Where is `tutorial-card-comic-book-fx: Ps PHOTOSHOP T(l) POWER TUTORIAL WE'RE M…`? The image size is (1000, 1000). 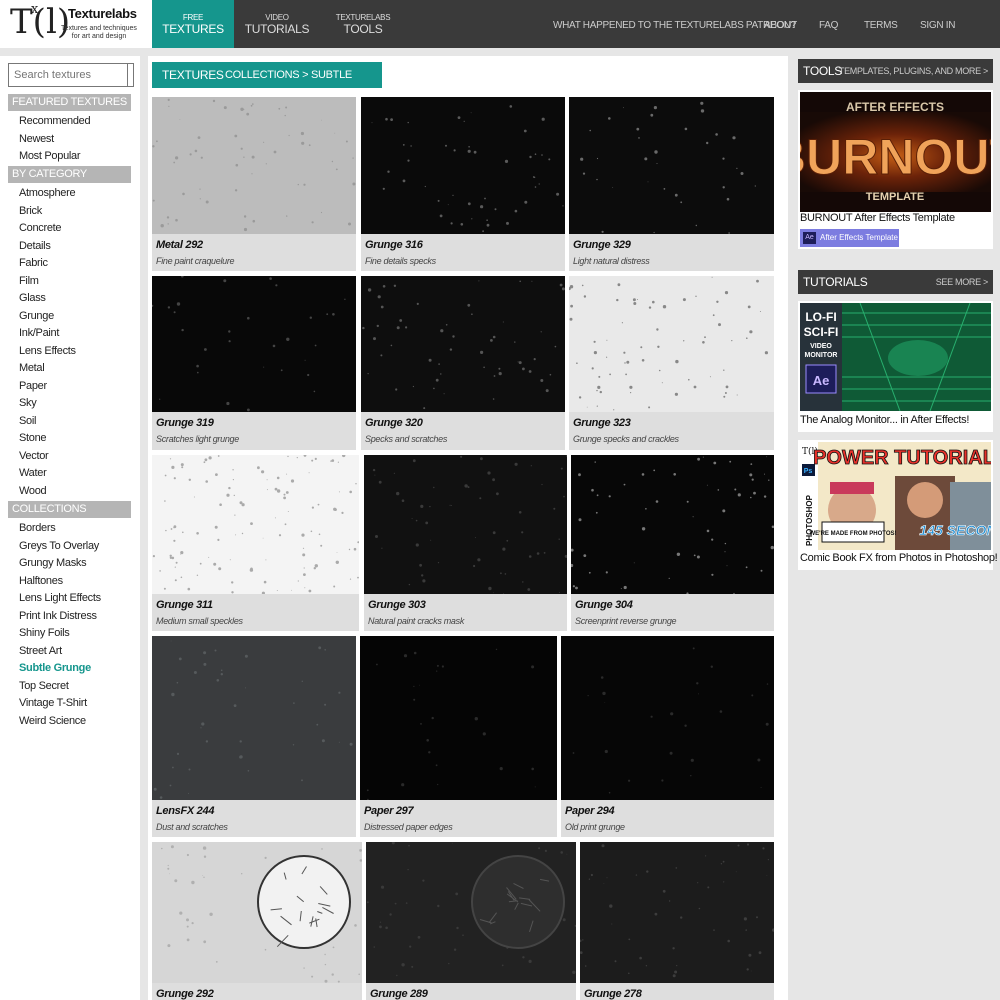 tutorial-card-comic-book-fx: Ps PHOTOSHOP T(l) POWER TUTORIAL WE'RE M… is located at coordinates (898, 505).